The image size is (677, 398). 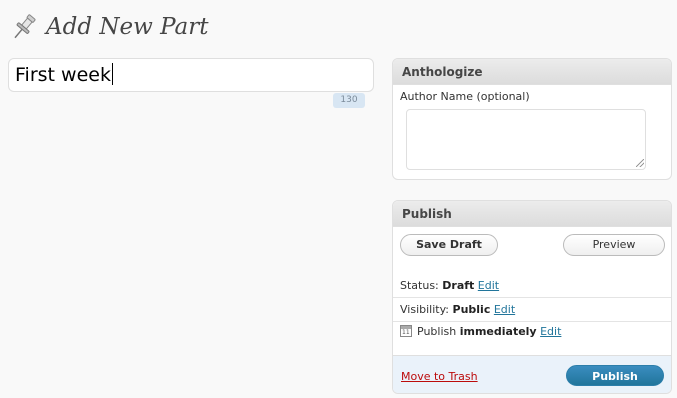 I want to click on page-header: Add New Part, so click(x=108, y=27).